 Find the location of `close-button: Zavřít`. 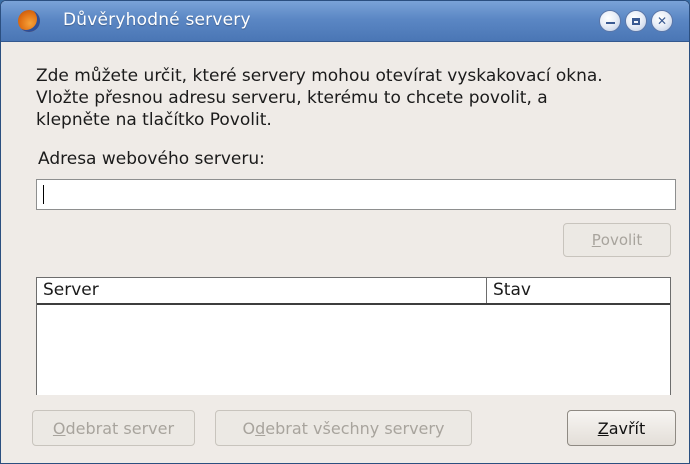

close-button: Zavřít is located at coordinates (621, 428).